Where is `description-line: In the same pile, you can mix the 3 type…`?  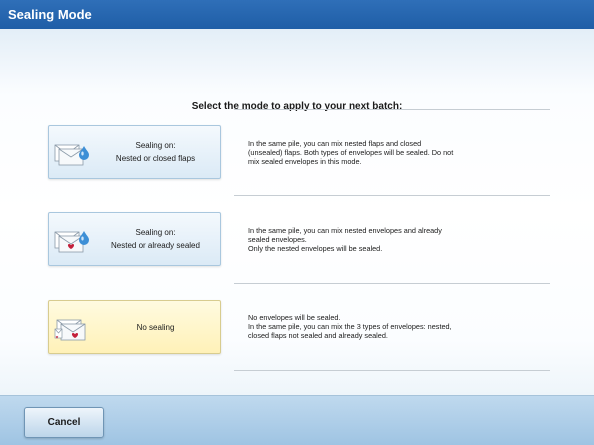
description-line: In the same pile, you can mix the 3 type… is located at coordinates (350, 326).